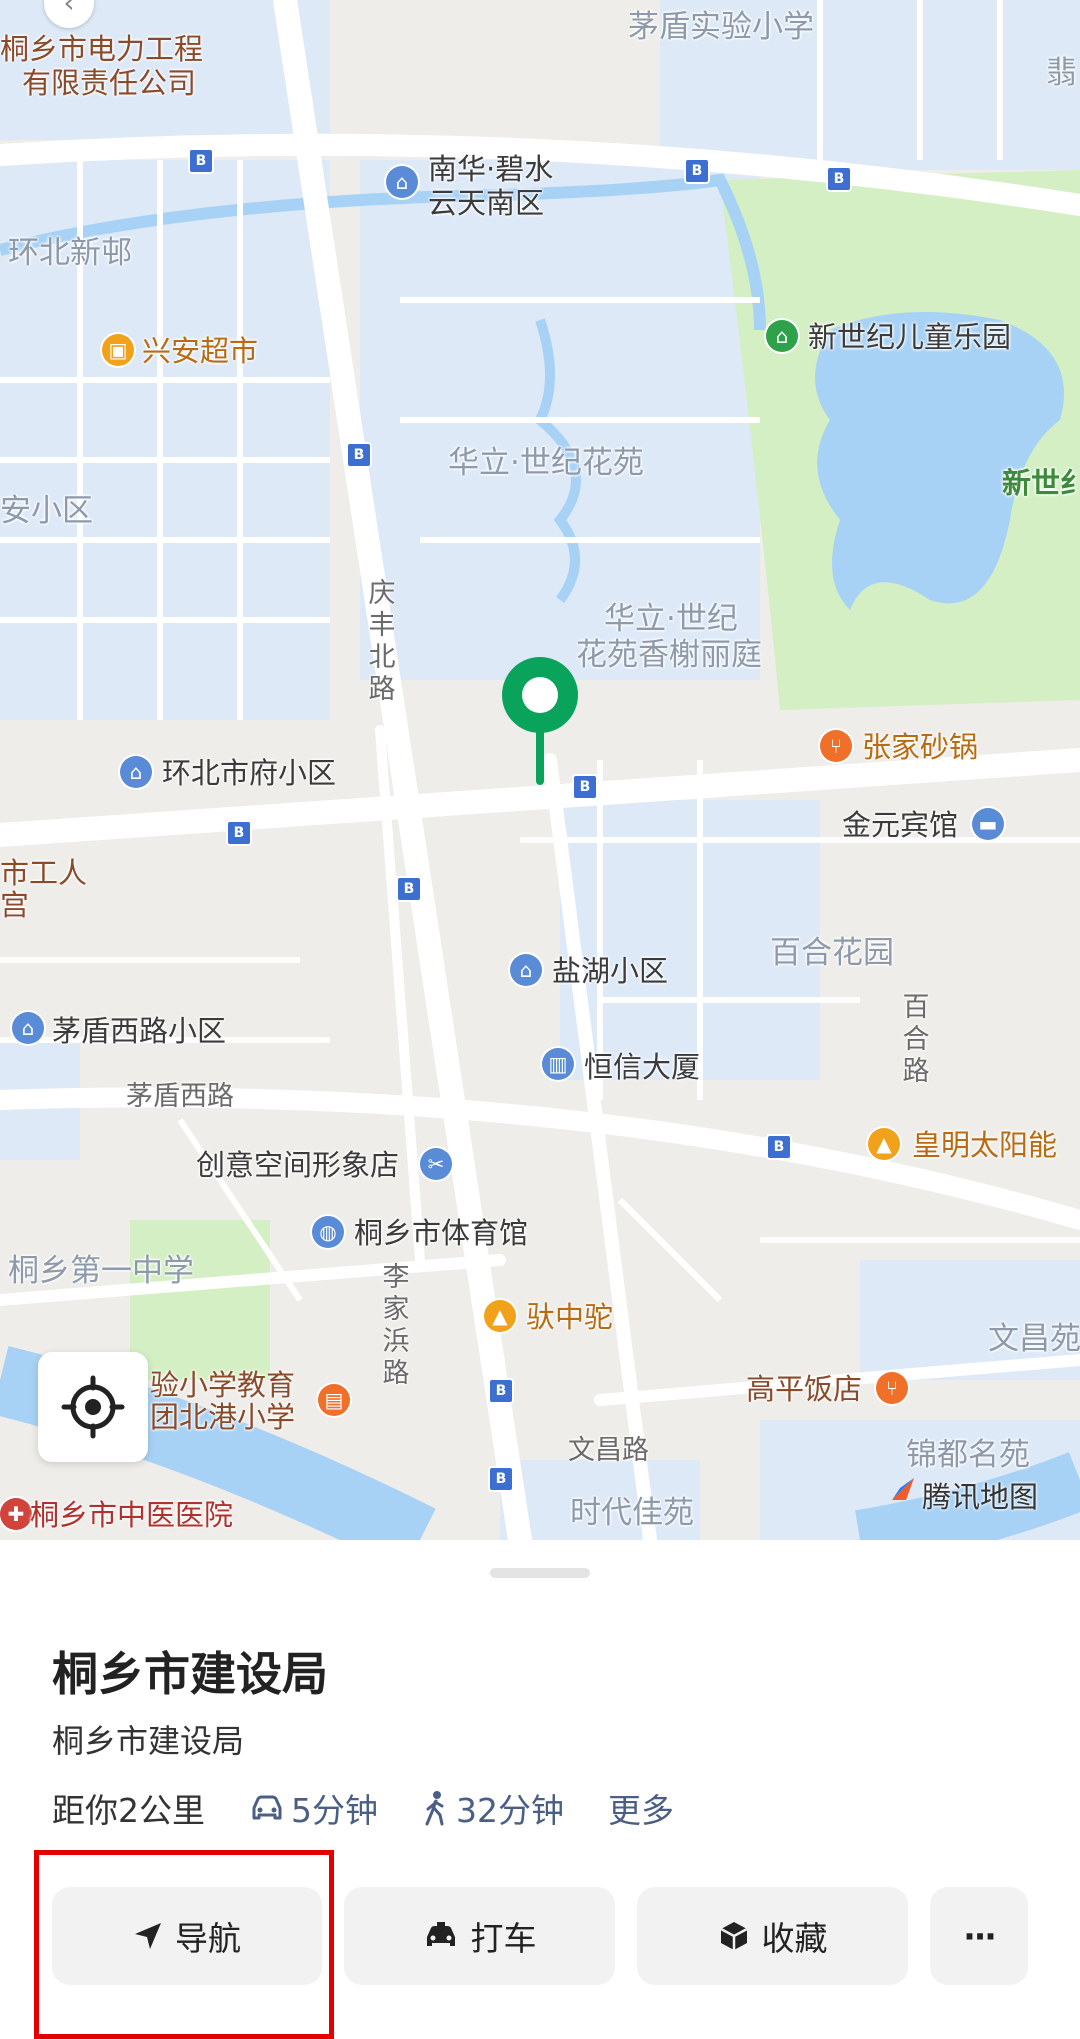 The image size is (1080, 2039). I want to click on map-label-park-edge: 新世纟, so click(1041, 483).